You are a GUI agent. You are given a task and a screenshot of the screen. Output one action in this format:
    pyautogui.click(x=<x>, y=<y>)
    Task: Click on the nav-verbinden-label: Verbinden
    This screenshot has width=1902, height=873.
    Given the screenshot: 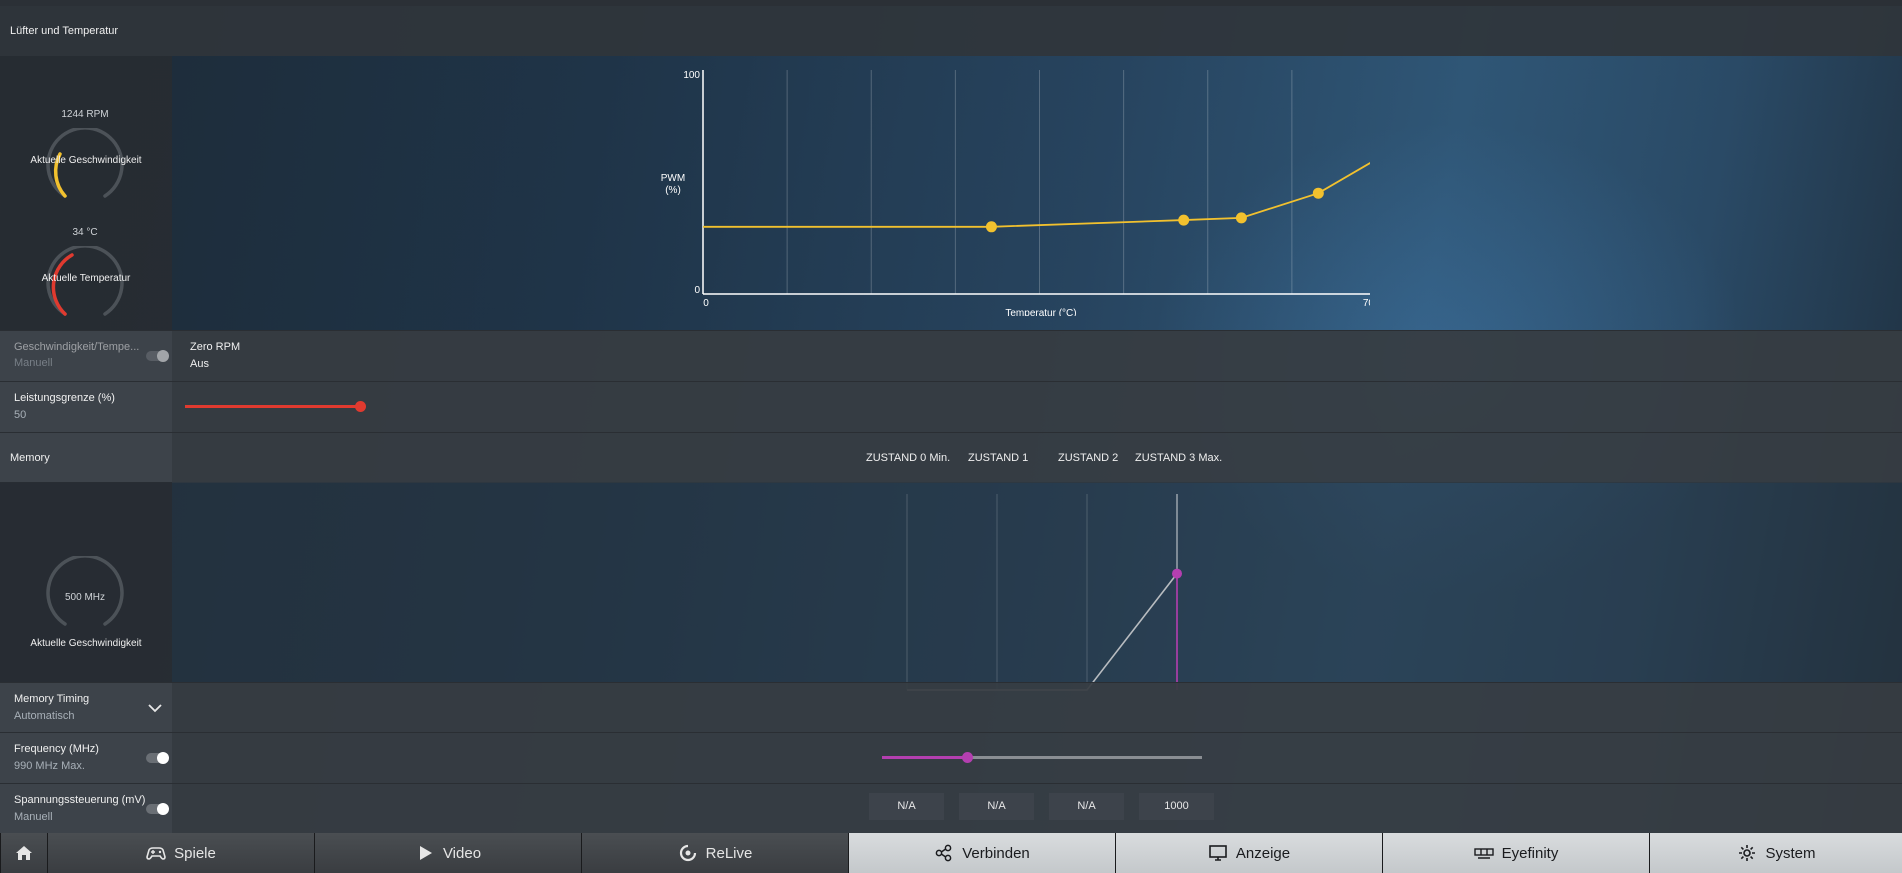 What is the action you would take?
    pyautogui.click(x=996, y=853)
    